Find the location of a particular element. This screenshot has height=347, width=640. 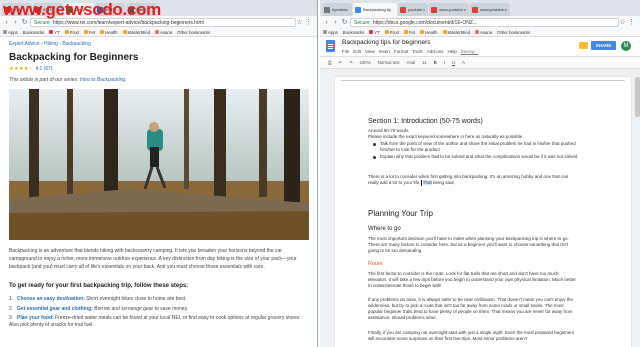

menu-tools: Tools is located at coordinates (417, 51).